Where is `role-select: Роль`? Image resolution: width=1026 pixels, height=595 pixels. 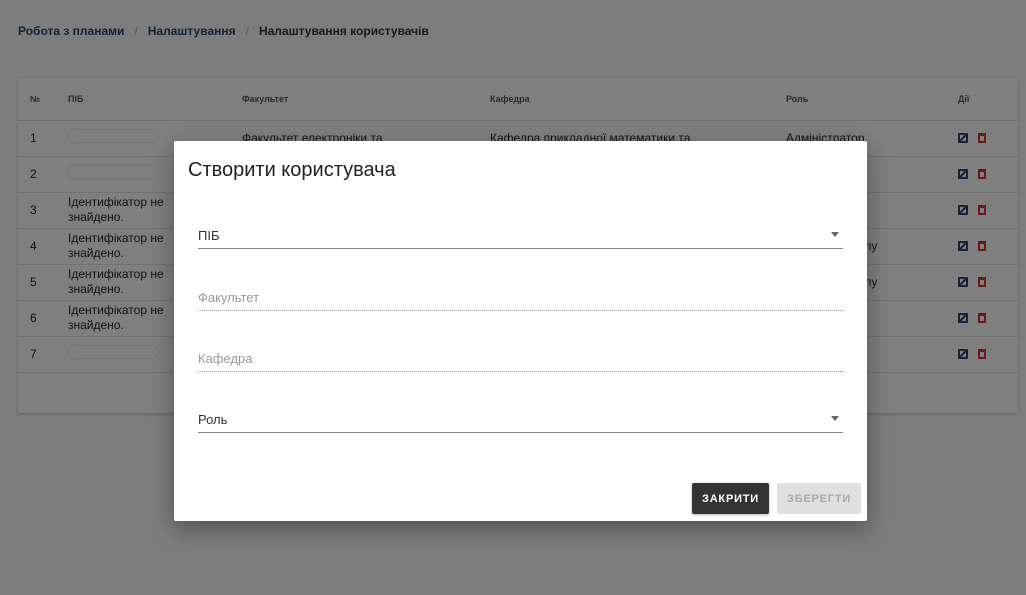
role-select: Роль is located at coordinates (520, 418).